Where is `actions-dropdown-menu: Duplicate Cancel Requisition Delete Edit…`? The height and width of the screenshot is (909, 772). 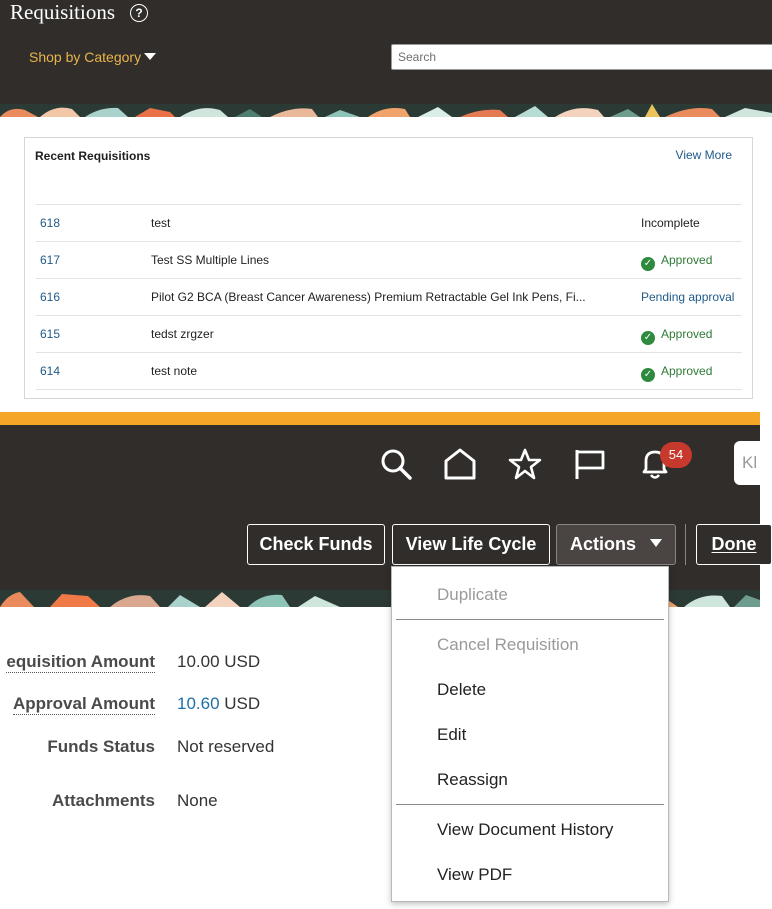 actions-dropdown-menu: Duplicate Cancel Requisition Delete Edit… is located at coordinates (530, 734).